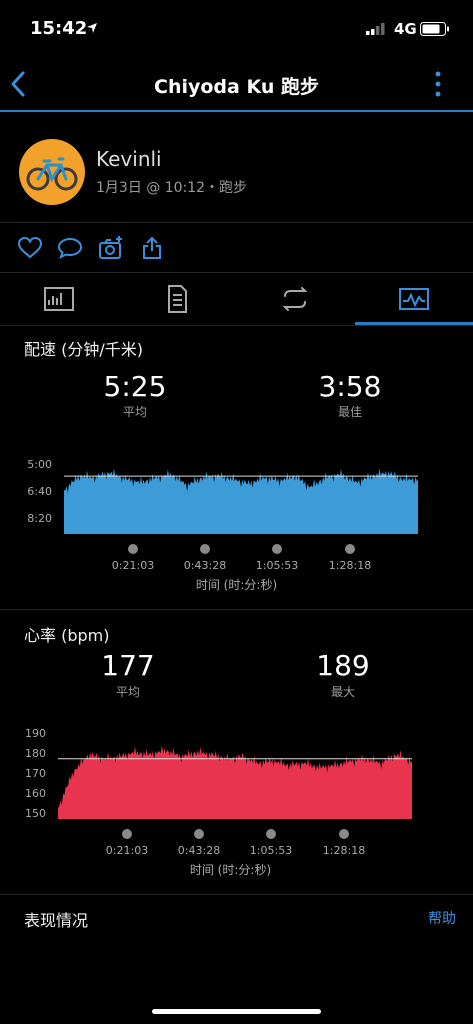 The image size is (473, 1024). Describe the element at coordinates (35, 793) in the screenshot. I see `hr-y-tick: 160` at that location.